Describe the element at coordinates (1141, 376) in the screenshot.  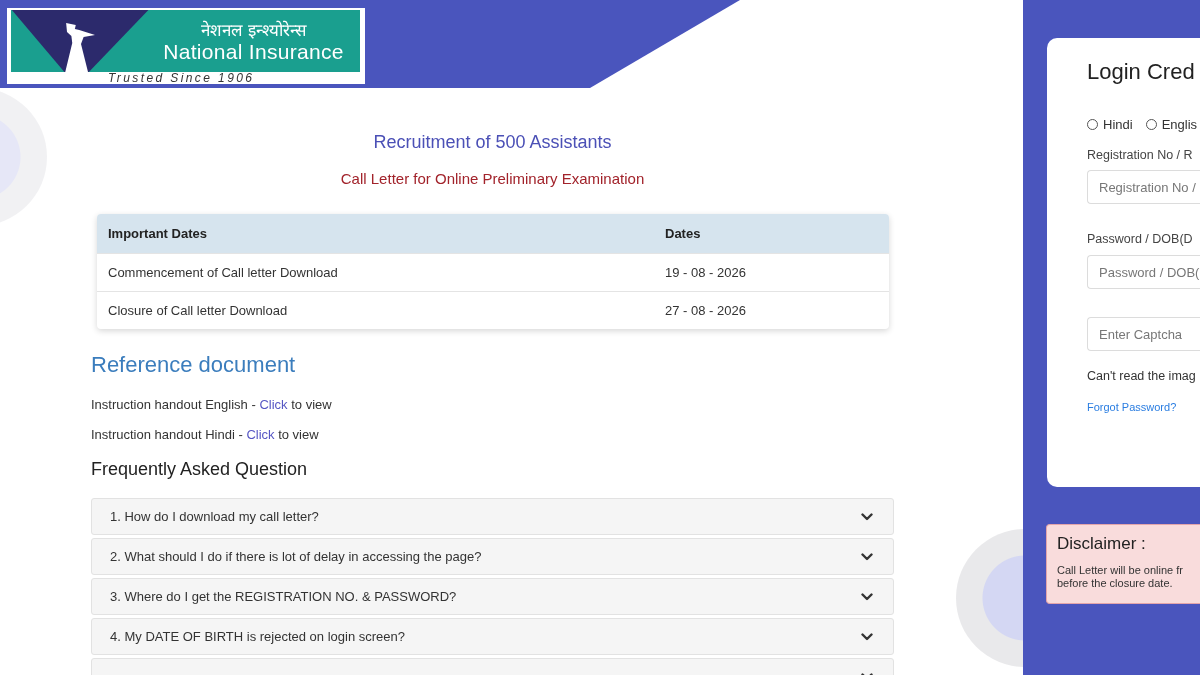
I see `captcha-hint: Can't read the imag` at that location.